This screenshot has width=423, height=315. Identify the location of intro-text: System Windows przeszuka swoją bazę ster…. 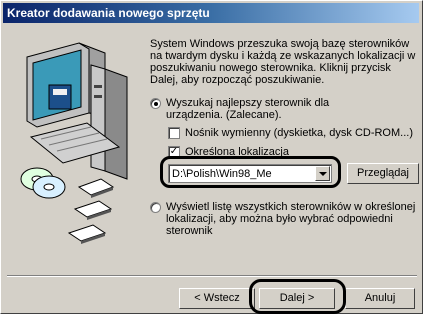
(283, 62).